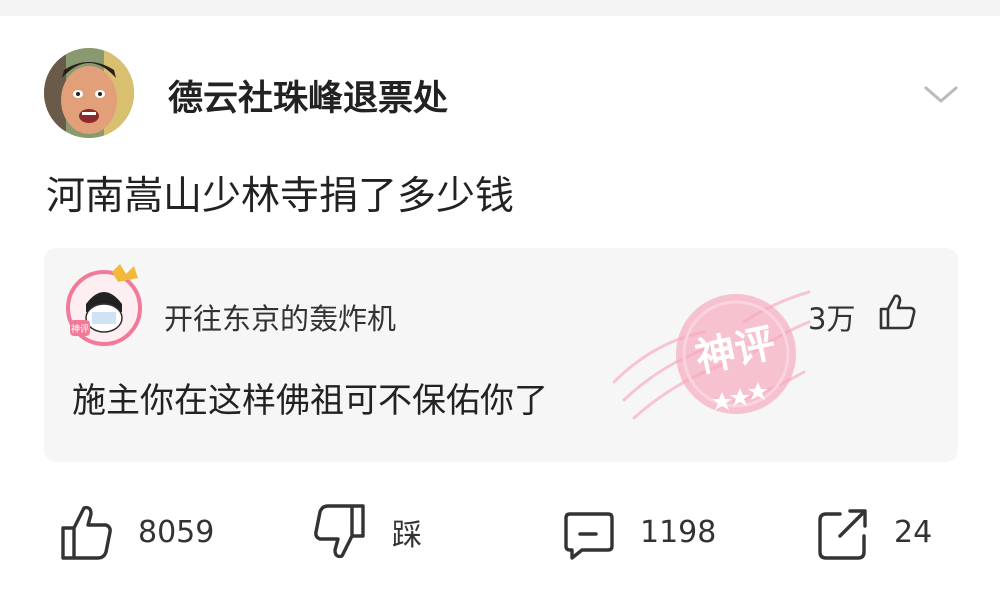 The image size is (1000, 597). I want to click on like-count: 8059, so click(176, 532).